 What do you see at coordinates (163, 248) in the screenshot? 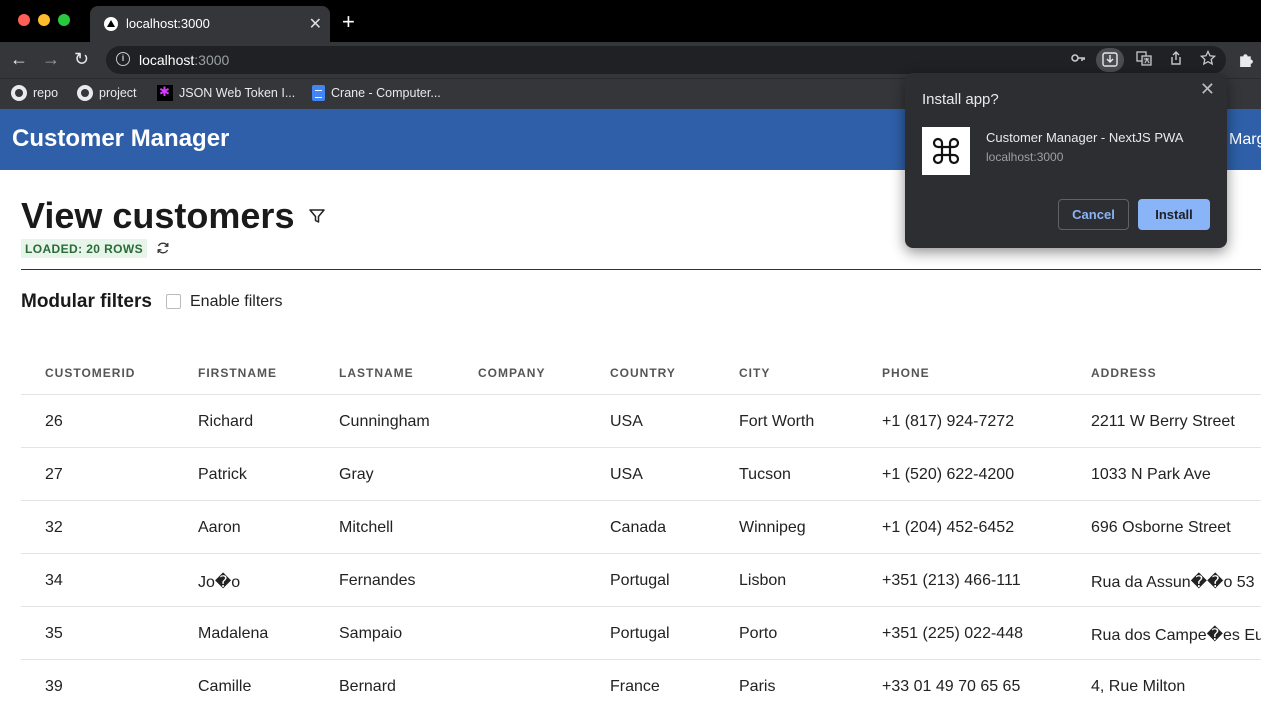
I see `refresh-icon` at bounding box center [163, 248].